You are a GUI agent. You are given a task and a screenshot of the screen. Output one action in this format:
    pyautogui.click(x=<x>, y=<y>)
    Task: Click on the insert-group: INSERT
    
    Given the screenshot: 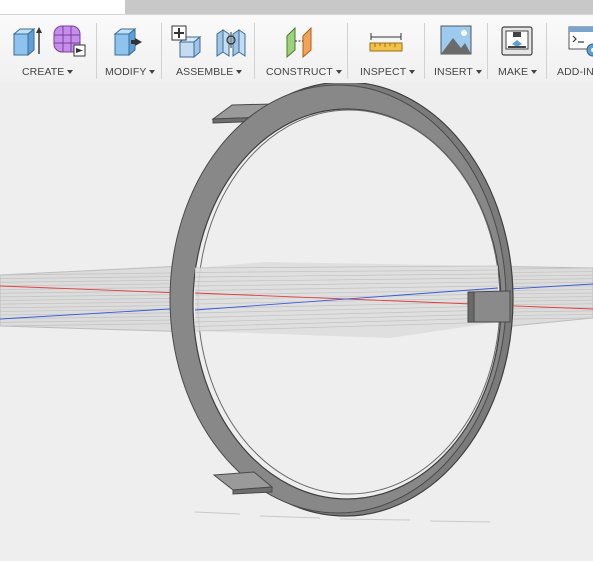 What is the action you would take?
    pyautogui.click(x=456, y=49)
    